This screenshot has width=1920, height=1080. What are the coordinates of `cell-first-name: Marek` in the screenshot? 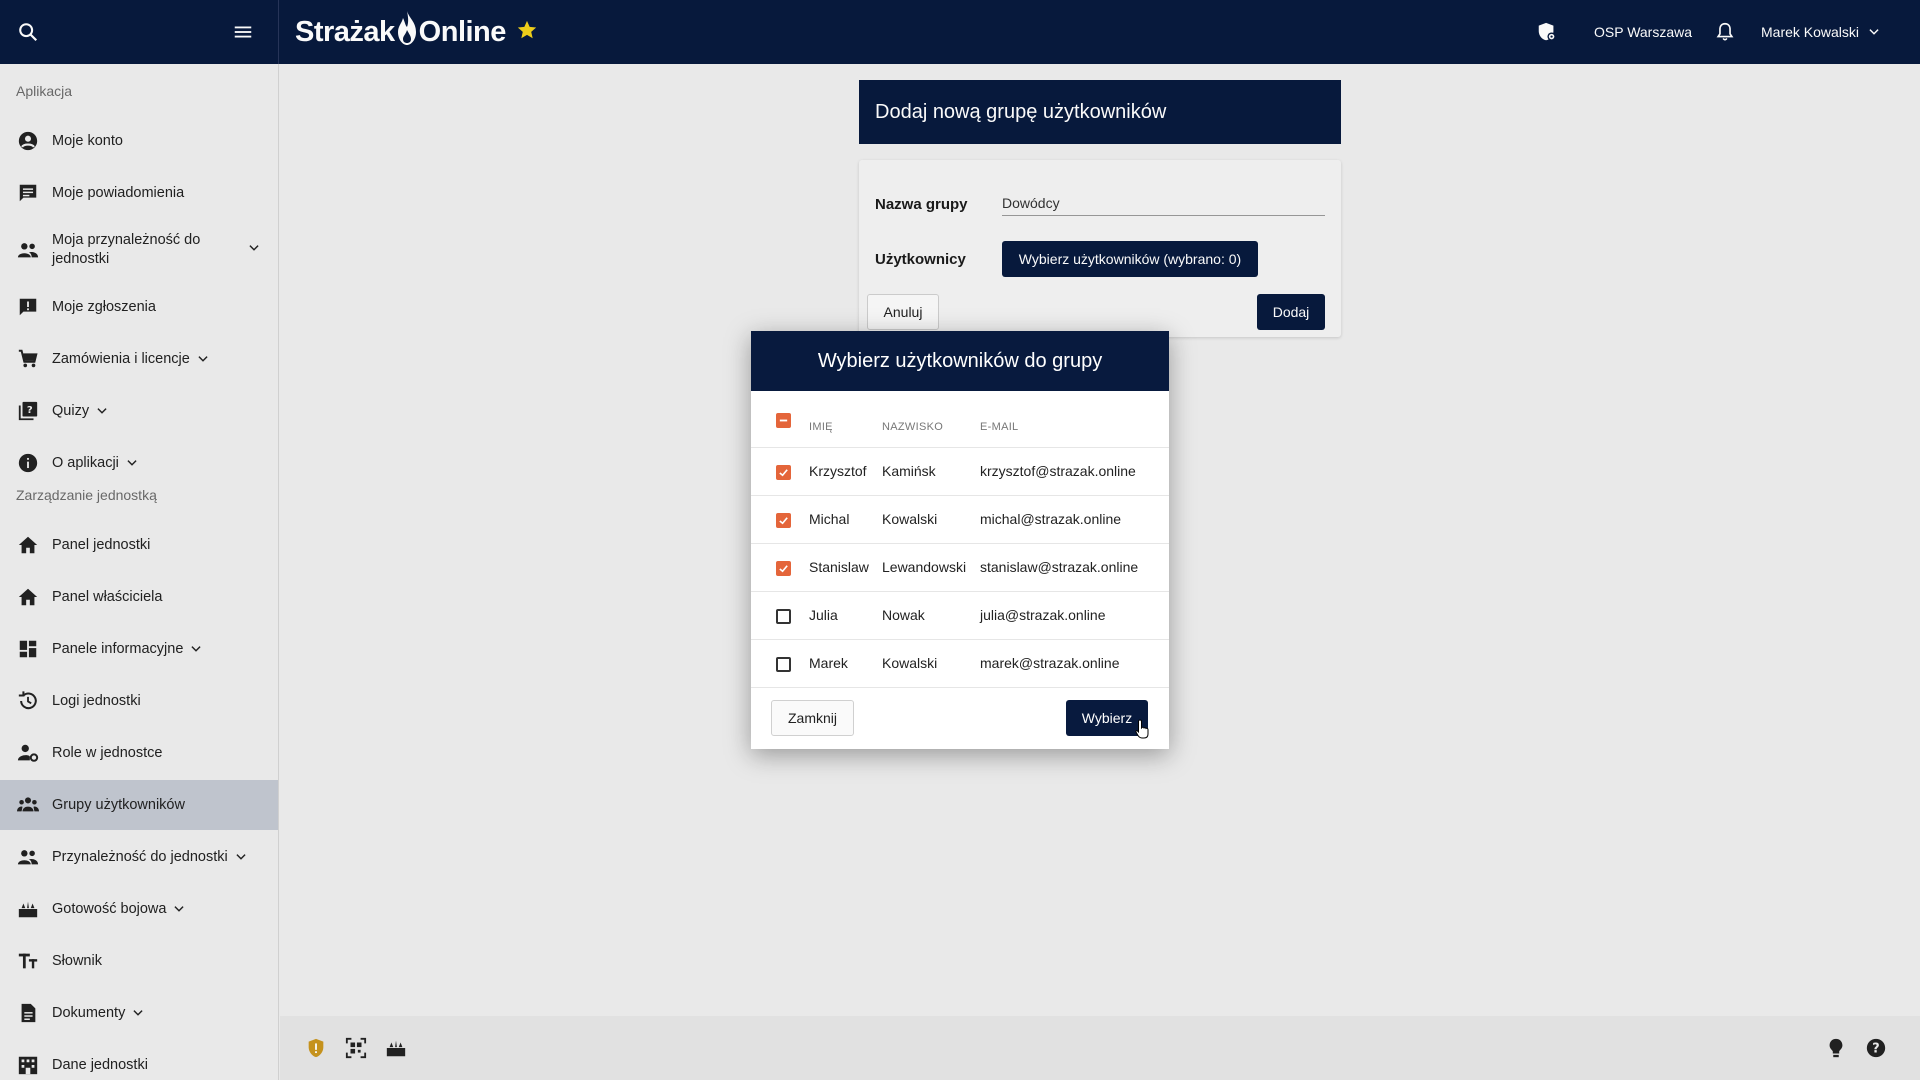 It's located at (828, 663).